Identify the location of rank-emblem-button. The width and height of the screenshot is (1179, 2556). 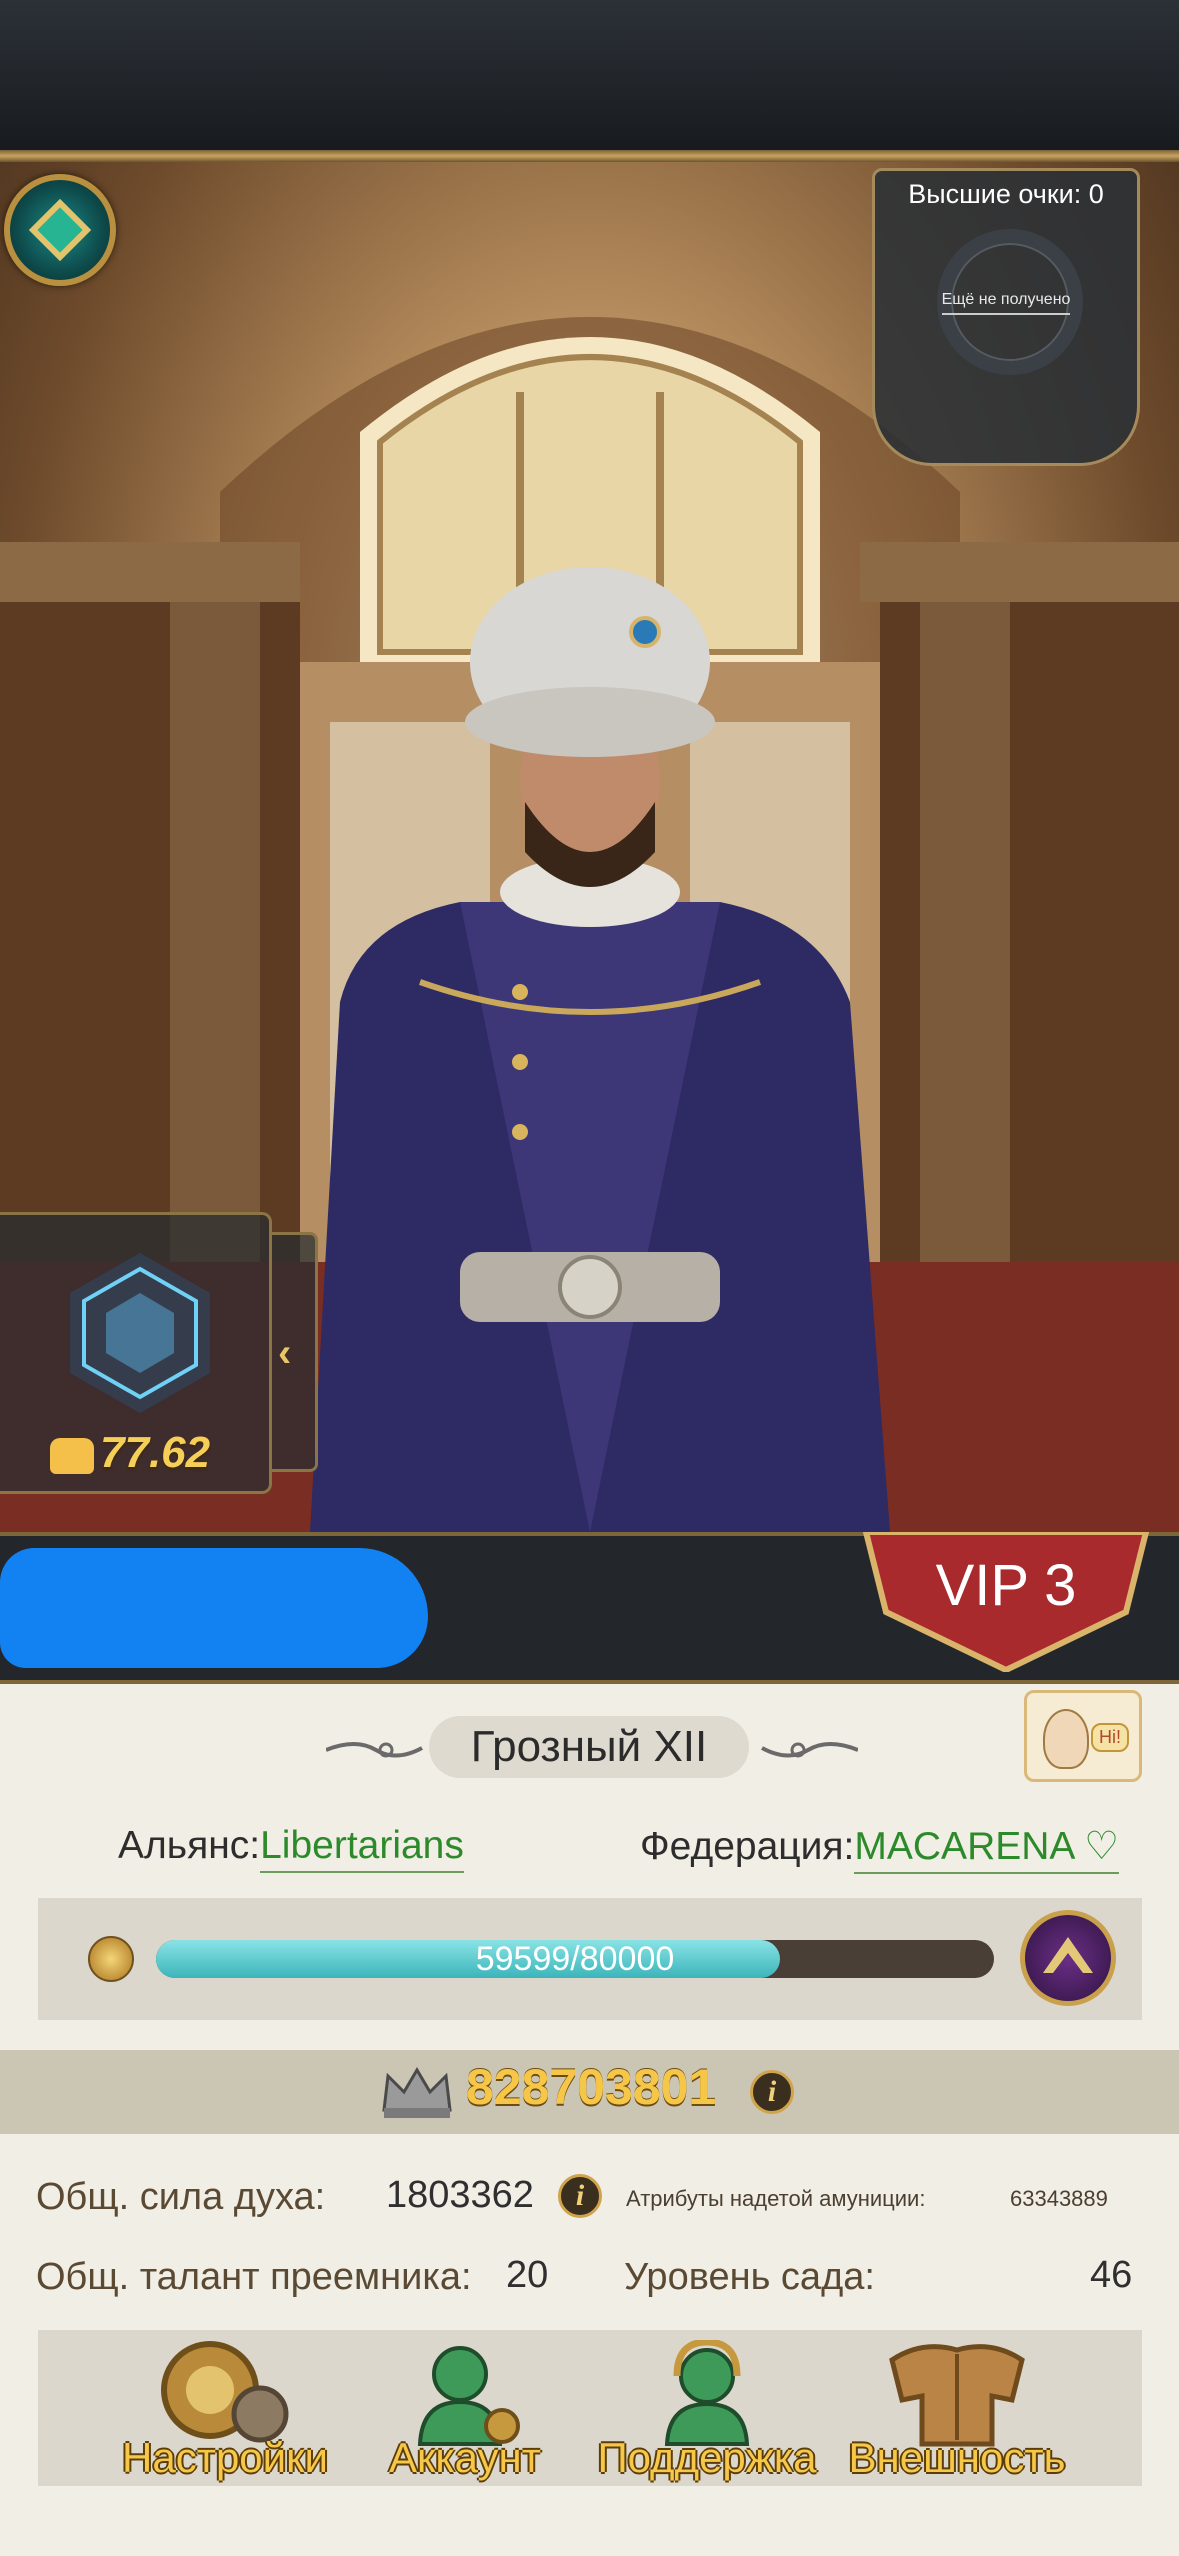
(1068, 1958).